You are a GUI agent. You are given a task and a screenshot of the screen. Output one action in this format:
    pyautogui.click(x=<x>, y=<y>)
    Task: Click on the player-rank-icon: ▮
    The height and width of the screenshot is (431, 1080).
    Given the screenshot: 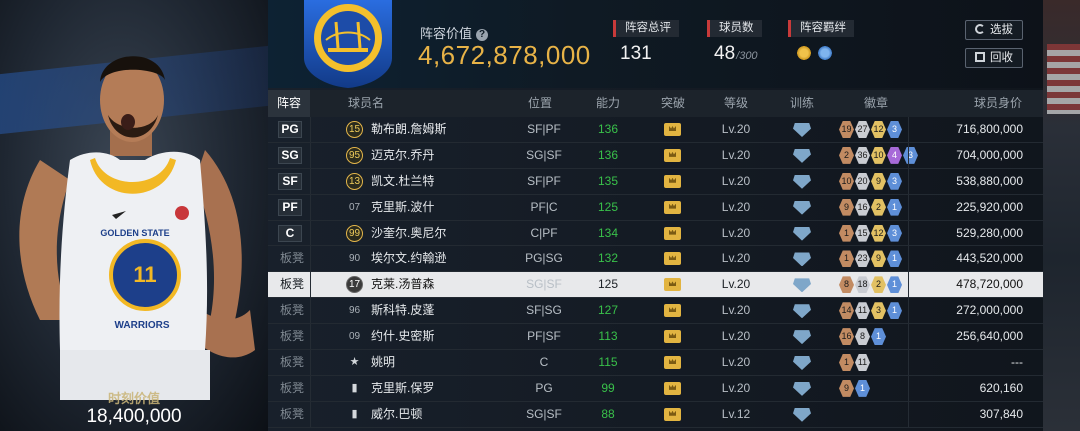 What is the action you would take?
    pyautogui.click(x=354, y=387)
    